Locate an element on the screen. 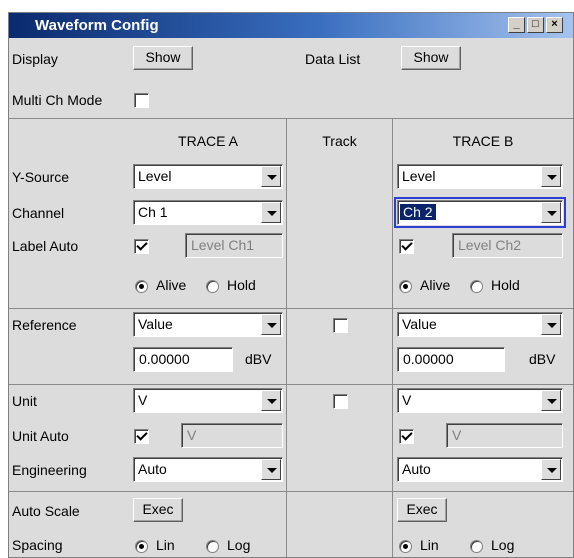 Image resolution: width=574 pixels, height=558 pixels. trace-b-log-label: Log is located at coordinates (503, 545).